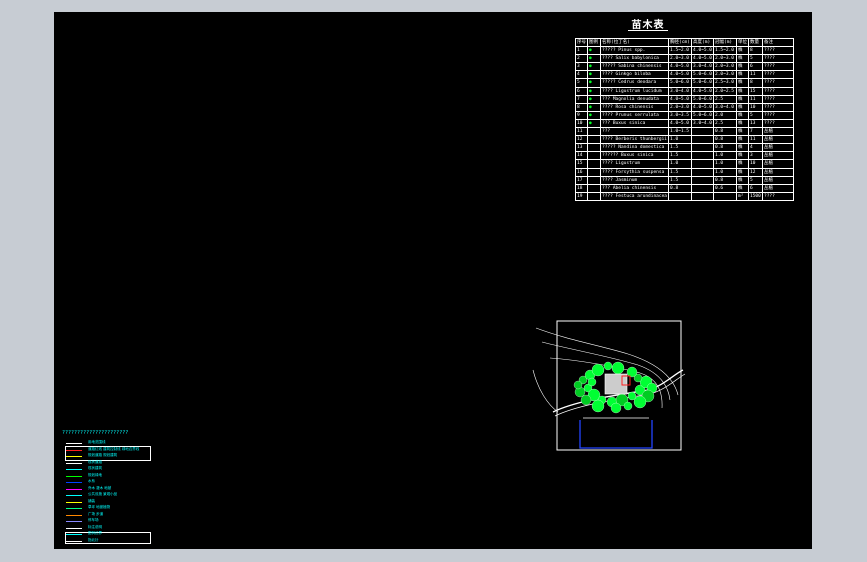  I want to click on lower-building-outline, so click(616, 434).